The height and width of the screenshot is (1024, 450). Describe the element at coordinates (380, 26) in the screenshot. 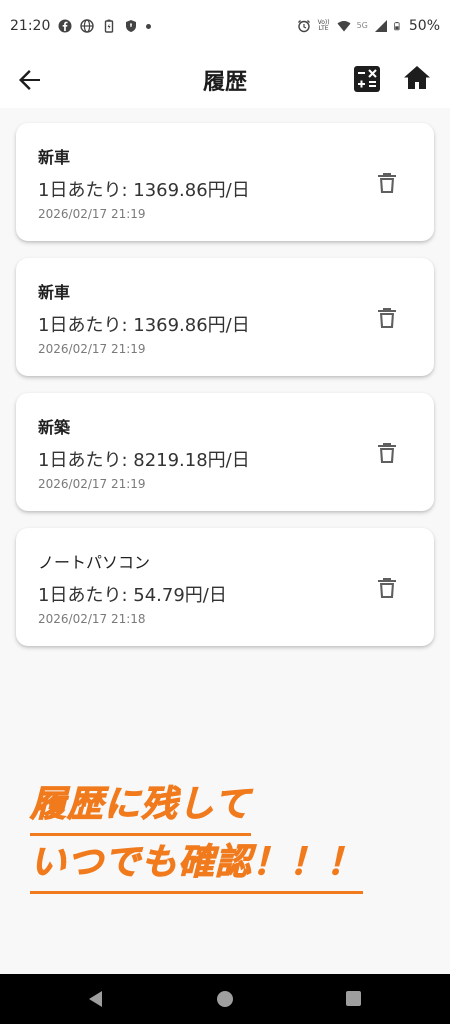

I see `signal-icon` at that location.